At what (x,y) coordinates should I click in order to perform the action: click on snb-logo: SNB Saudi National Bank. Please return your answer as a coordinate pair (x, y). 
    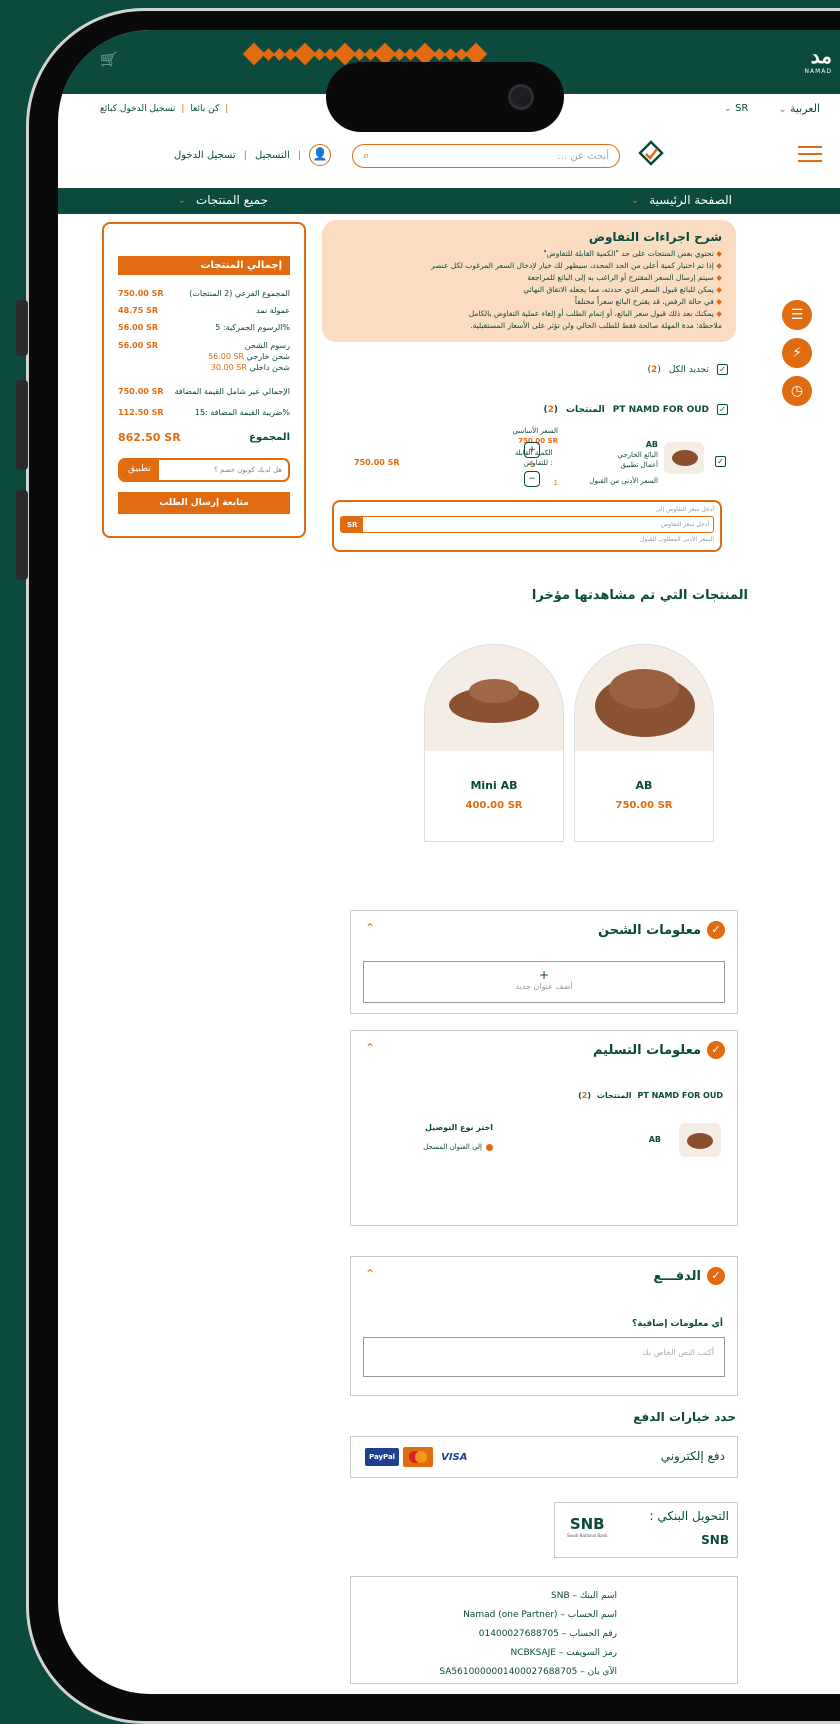
    Looking at the image, I should click on (587, 1526).